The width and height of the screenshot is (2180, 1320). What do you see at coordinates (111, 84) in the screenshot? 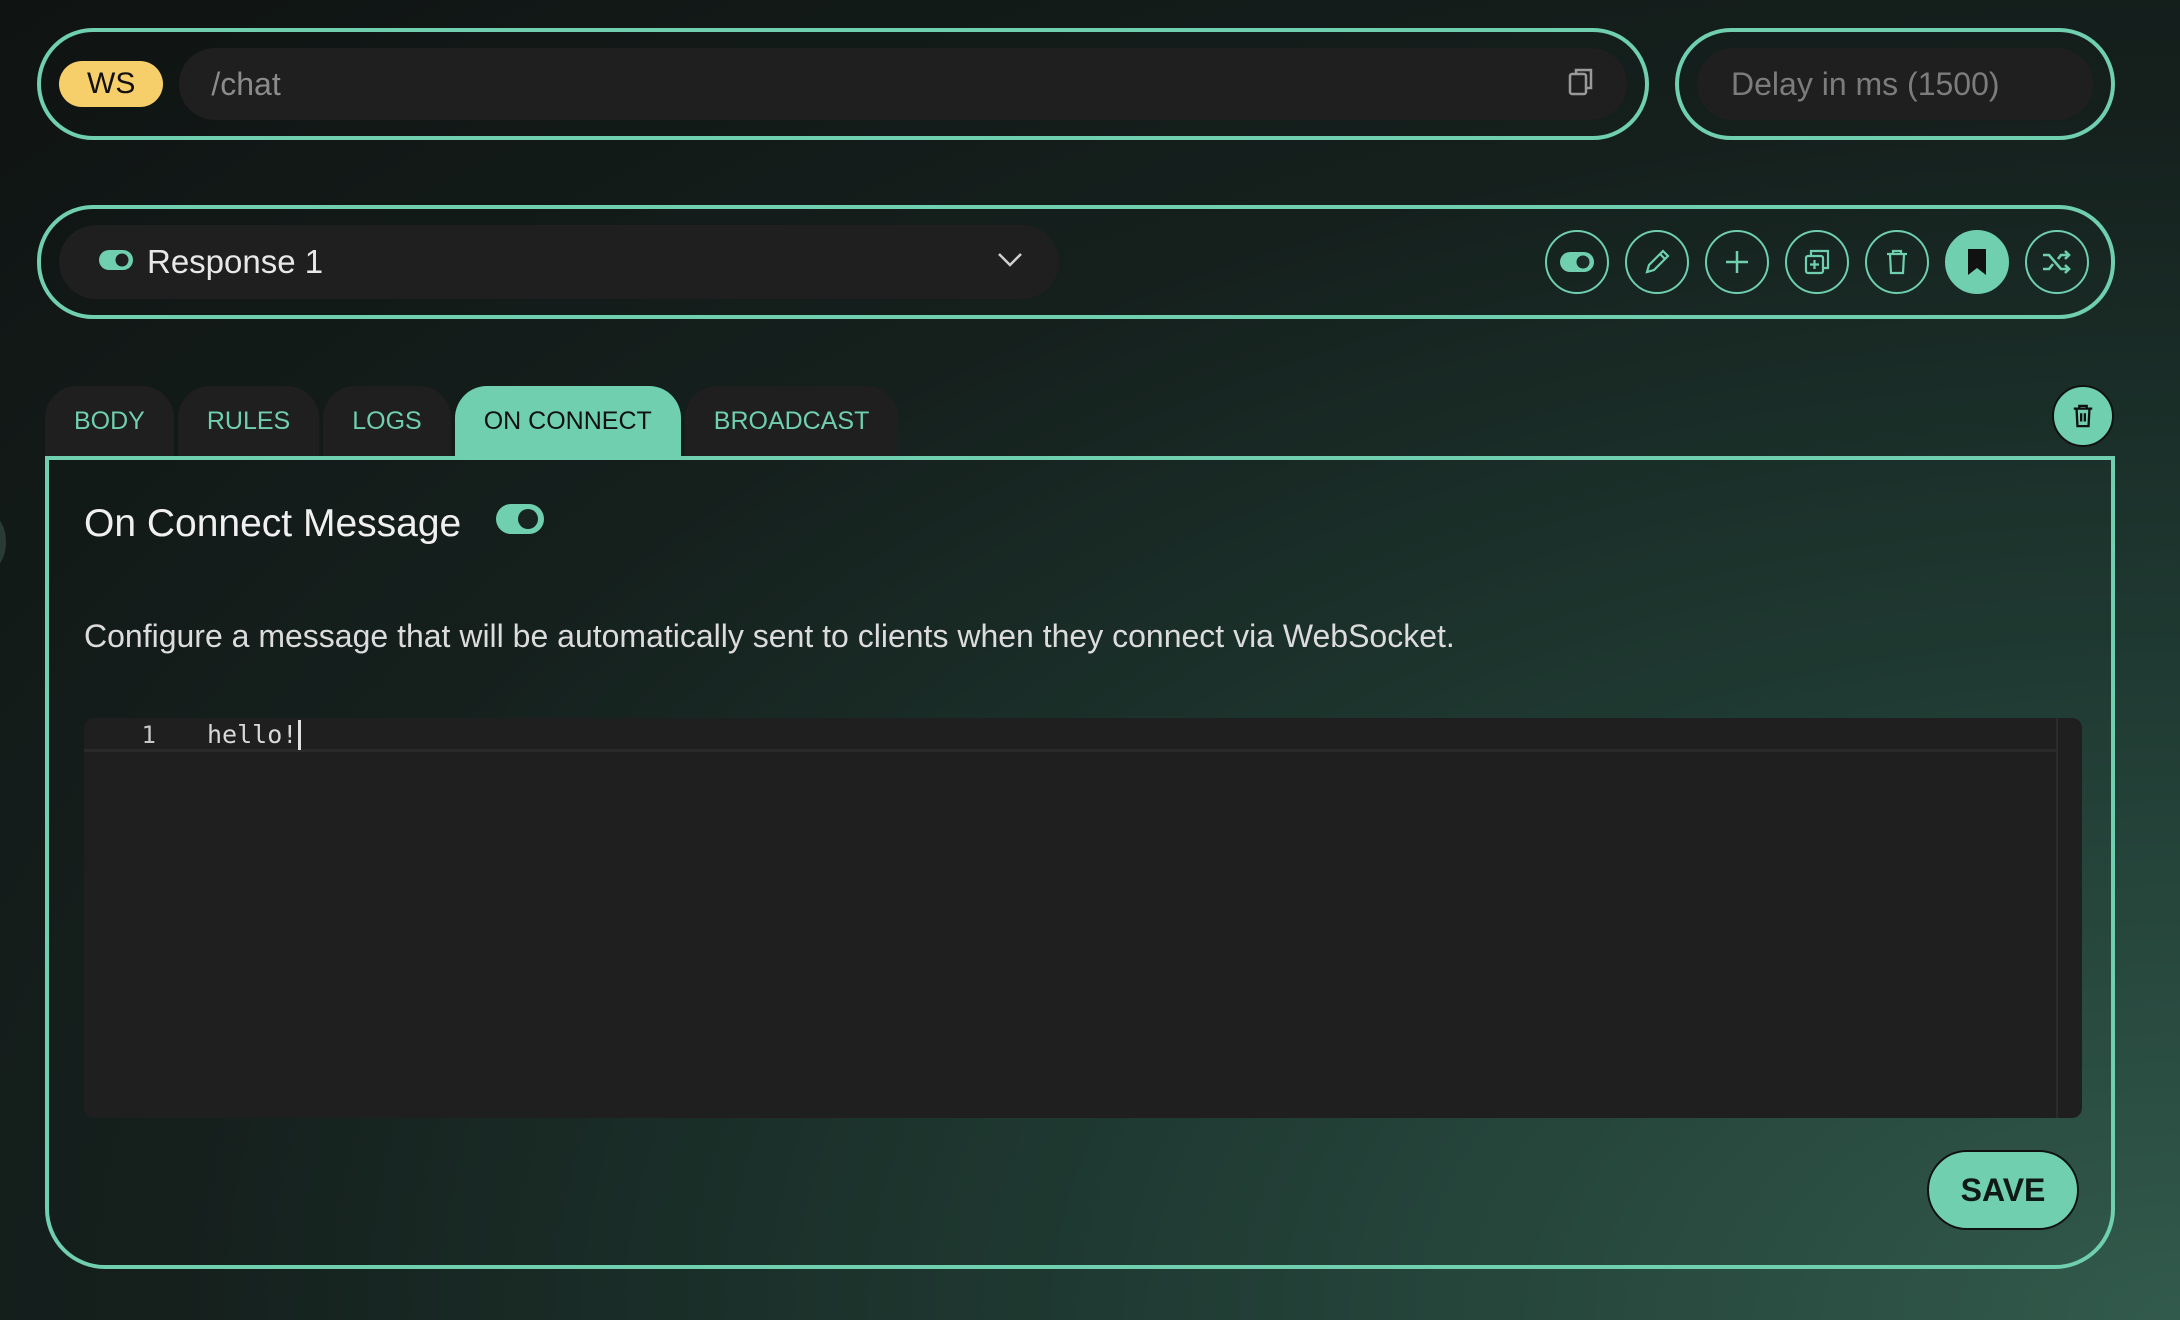
I see `method-badge: WS` at bounding box center [111, 84].